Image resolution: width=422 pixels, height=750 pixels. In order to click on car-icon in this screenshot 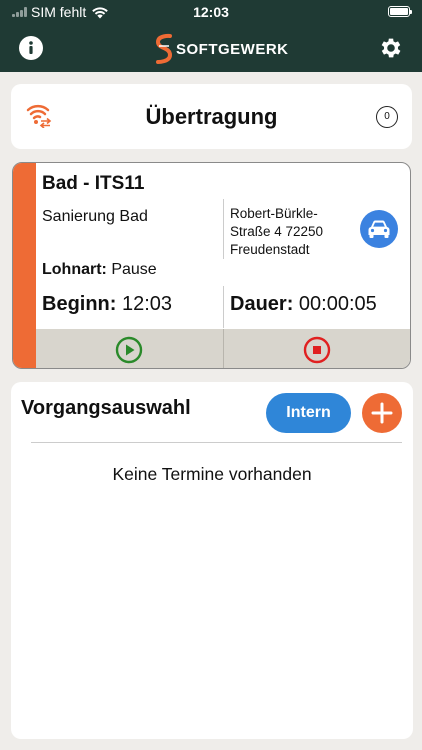, I will do `click(379, 229)`.